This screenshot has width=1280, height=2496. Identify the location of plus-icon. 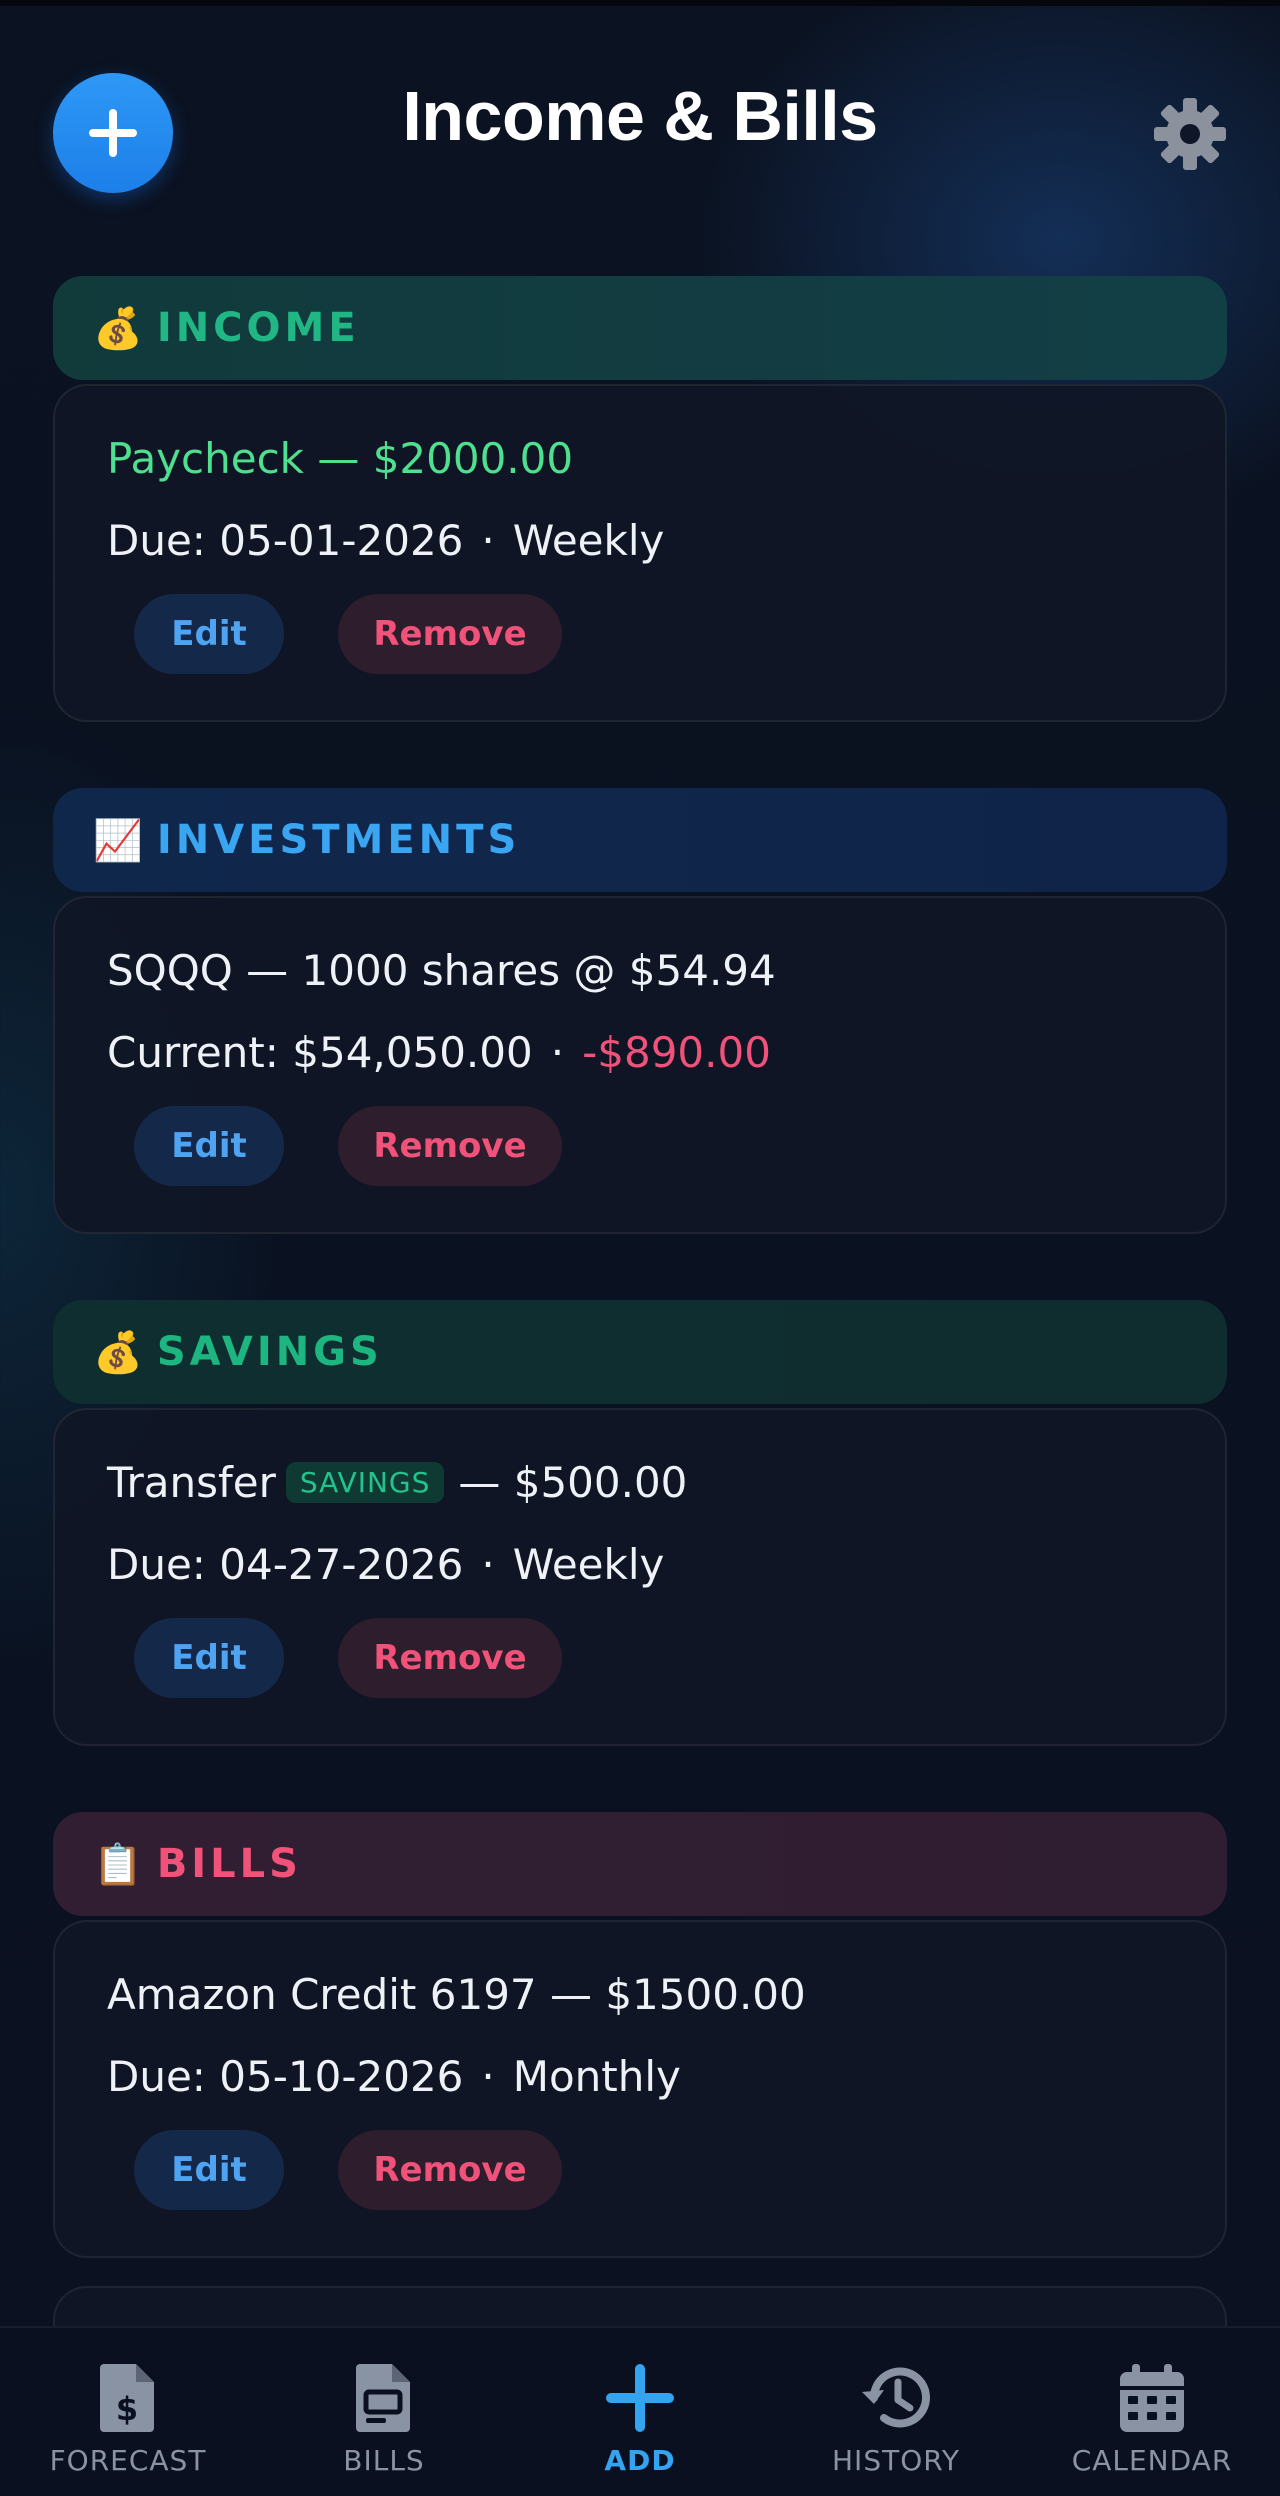
(640, 2398).